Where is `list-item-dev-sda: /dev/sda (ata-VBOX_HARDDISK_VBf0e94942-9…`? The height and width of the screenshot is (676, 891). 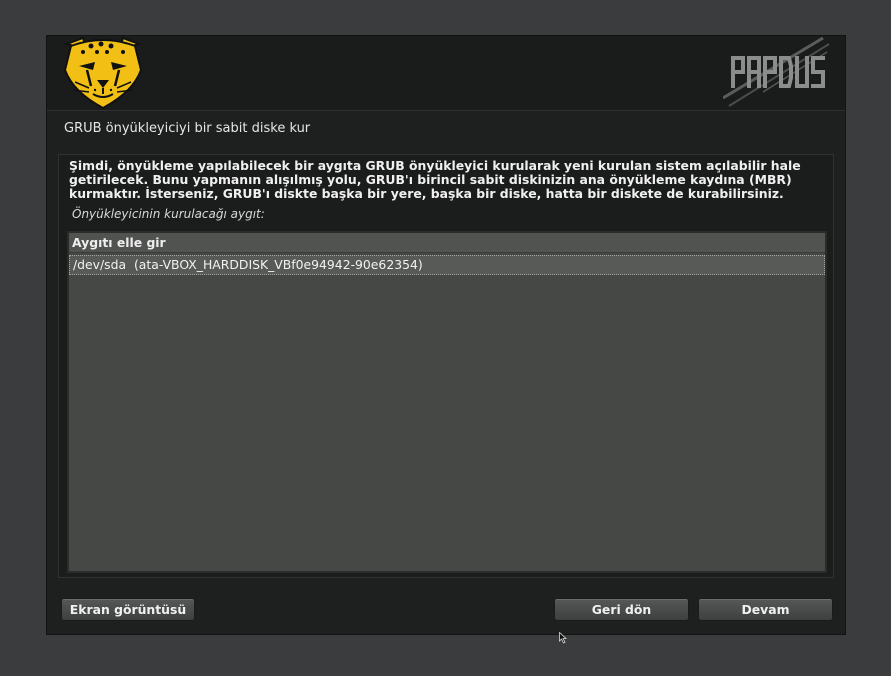 list-item-dev-sda: /dev/sda (ata-VBOX_HARDDISK_VBf0e94942-9… is located at coordinates (447, 265).